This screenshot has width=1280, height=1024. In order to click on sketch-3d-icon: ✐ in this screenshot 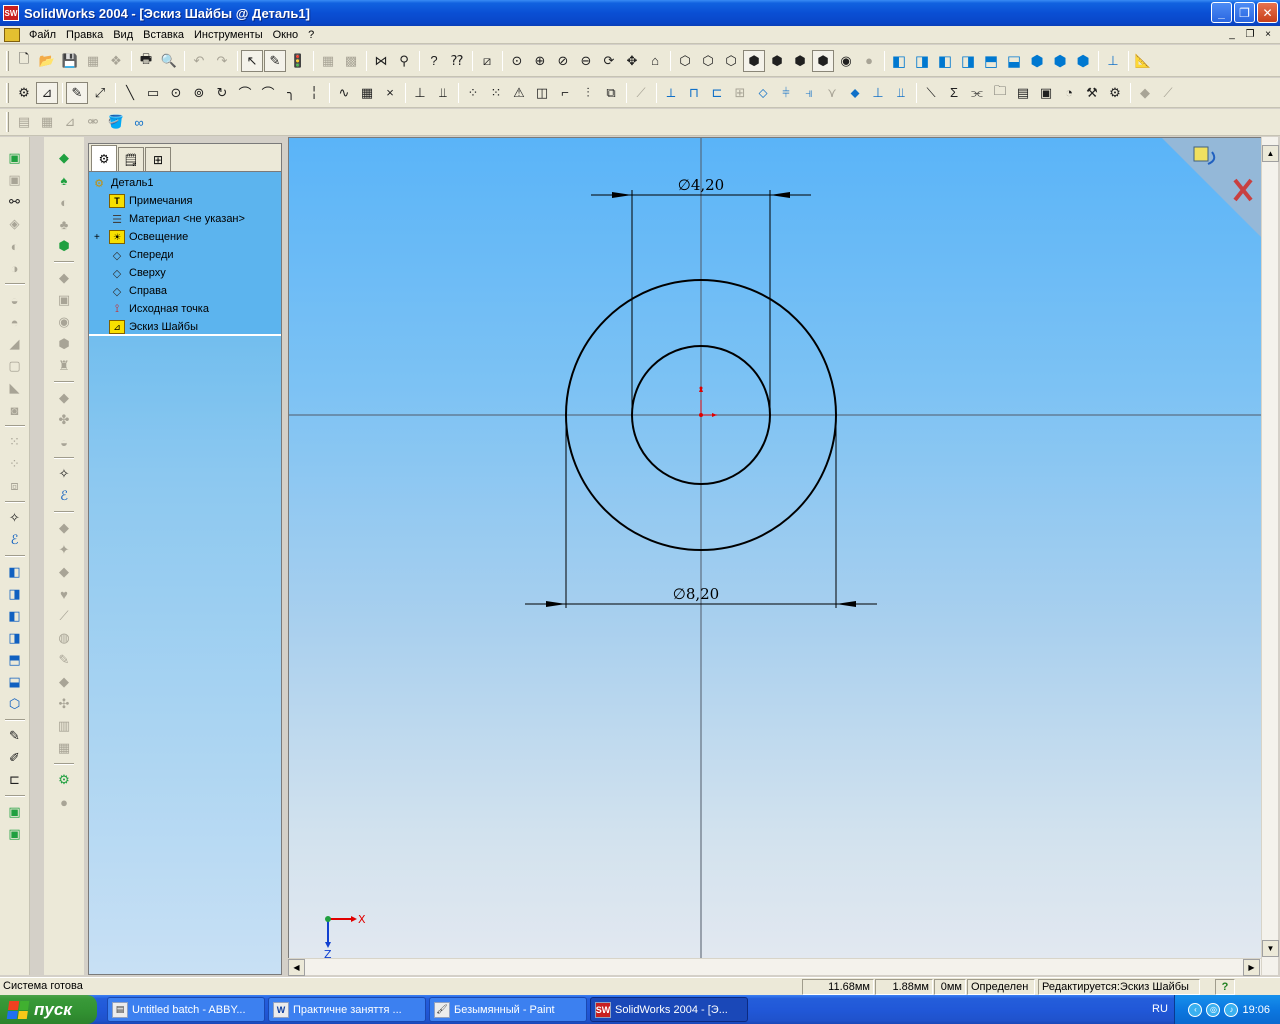, I will do `click(15, 758)`.